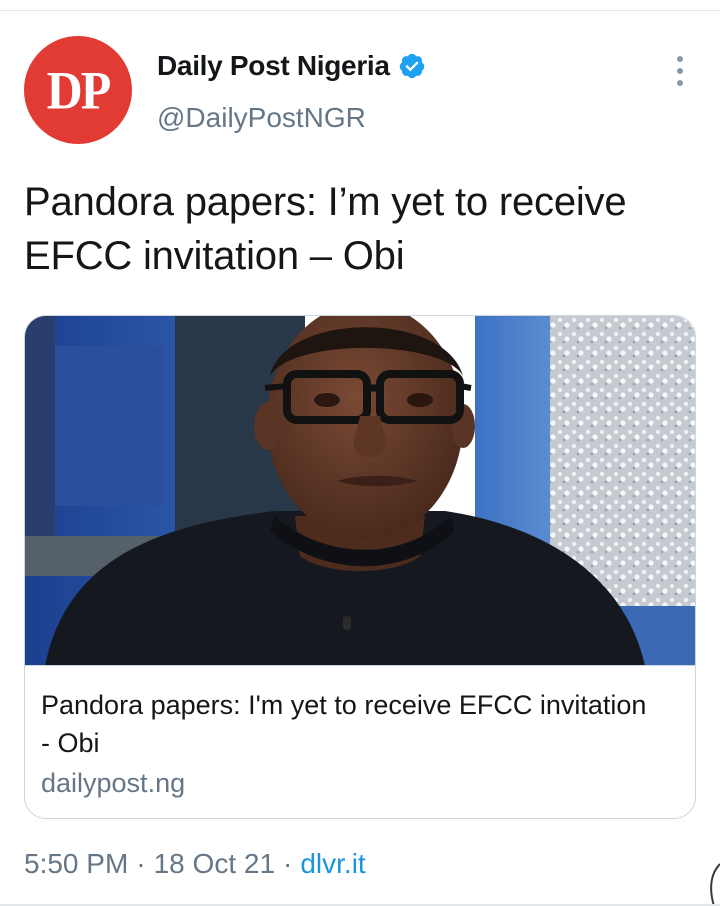  What do you see at coordinates (291, 118) in the screenshot?
I see `author-handle: @DailyPostNGR` at bounding box center [291, 118].